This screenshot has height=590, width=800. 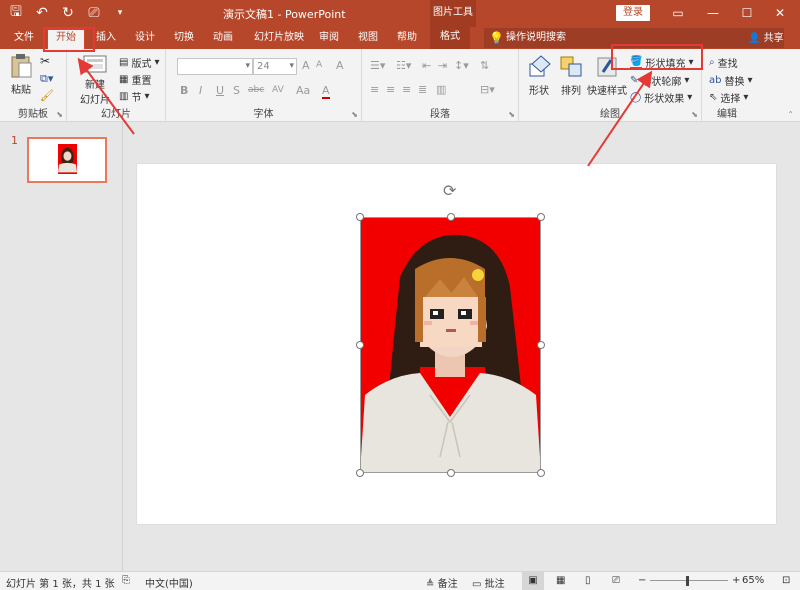 I want to click on clear-formatting-icon: A, so click(x=340, y=65).